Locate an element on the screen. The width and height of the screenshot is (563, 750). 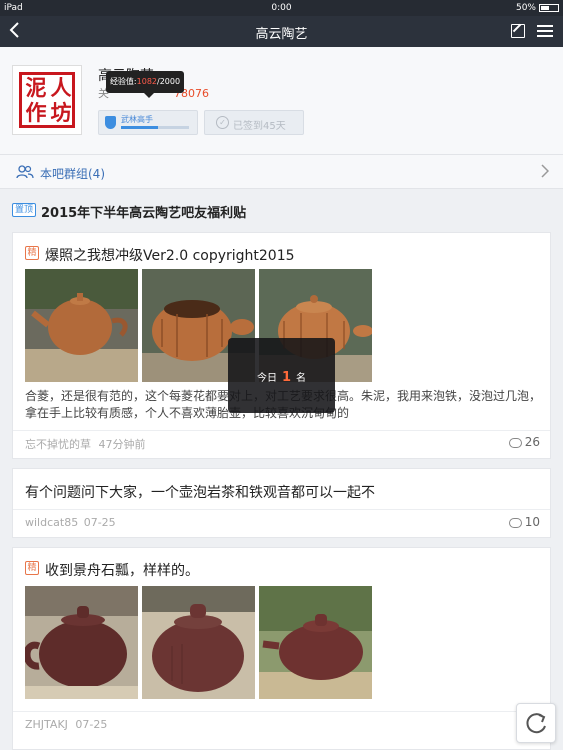
pinned-badge: 置顶 is located at coordinates (24, 210).